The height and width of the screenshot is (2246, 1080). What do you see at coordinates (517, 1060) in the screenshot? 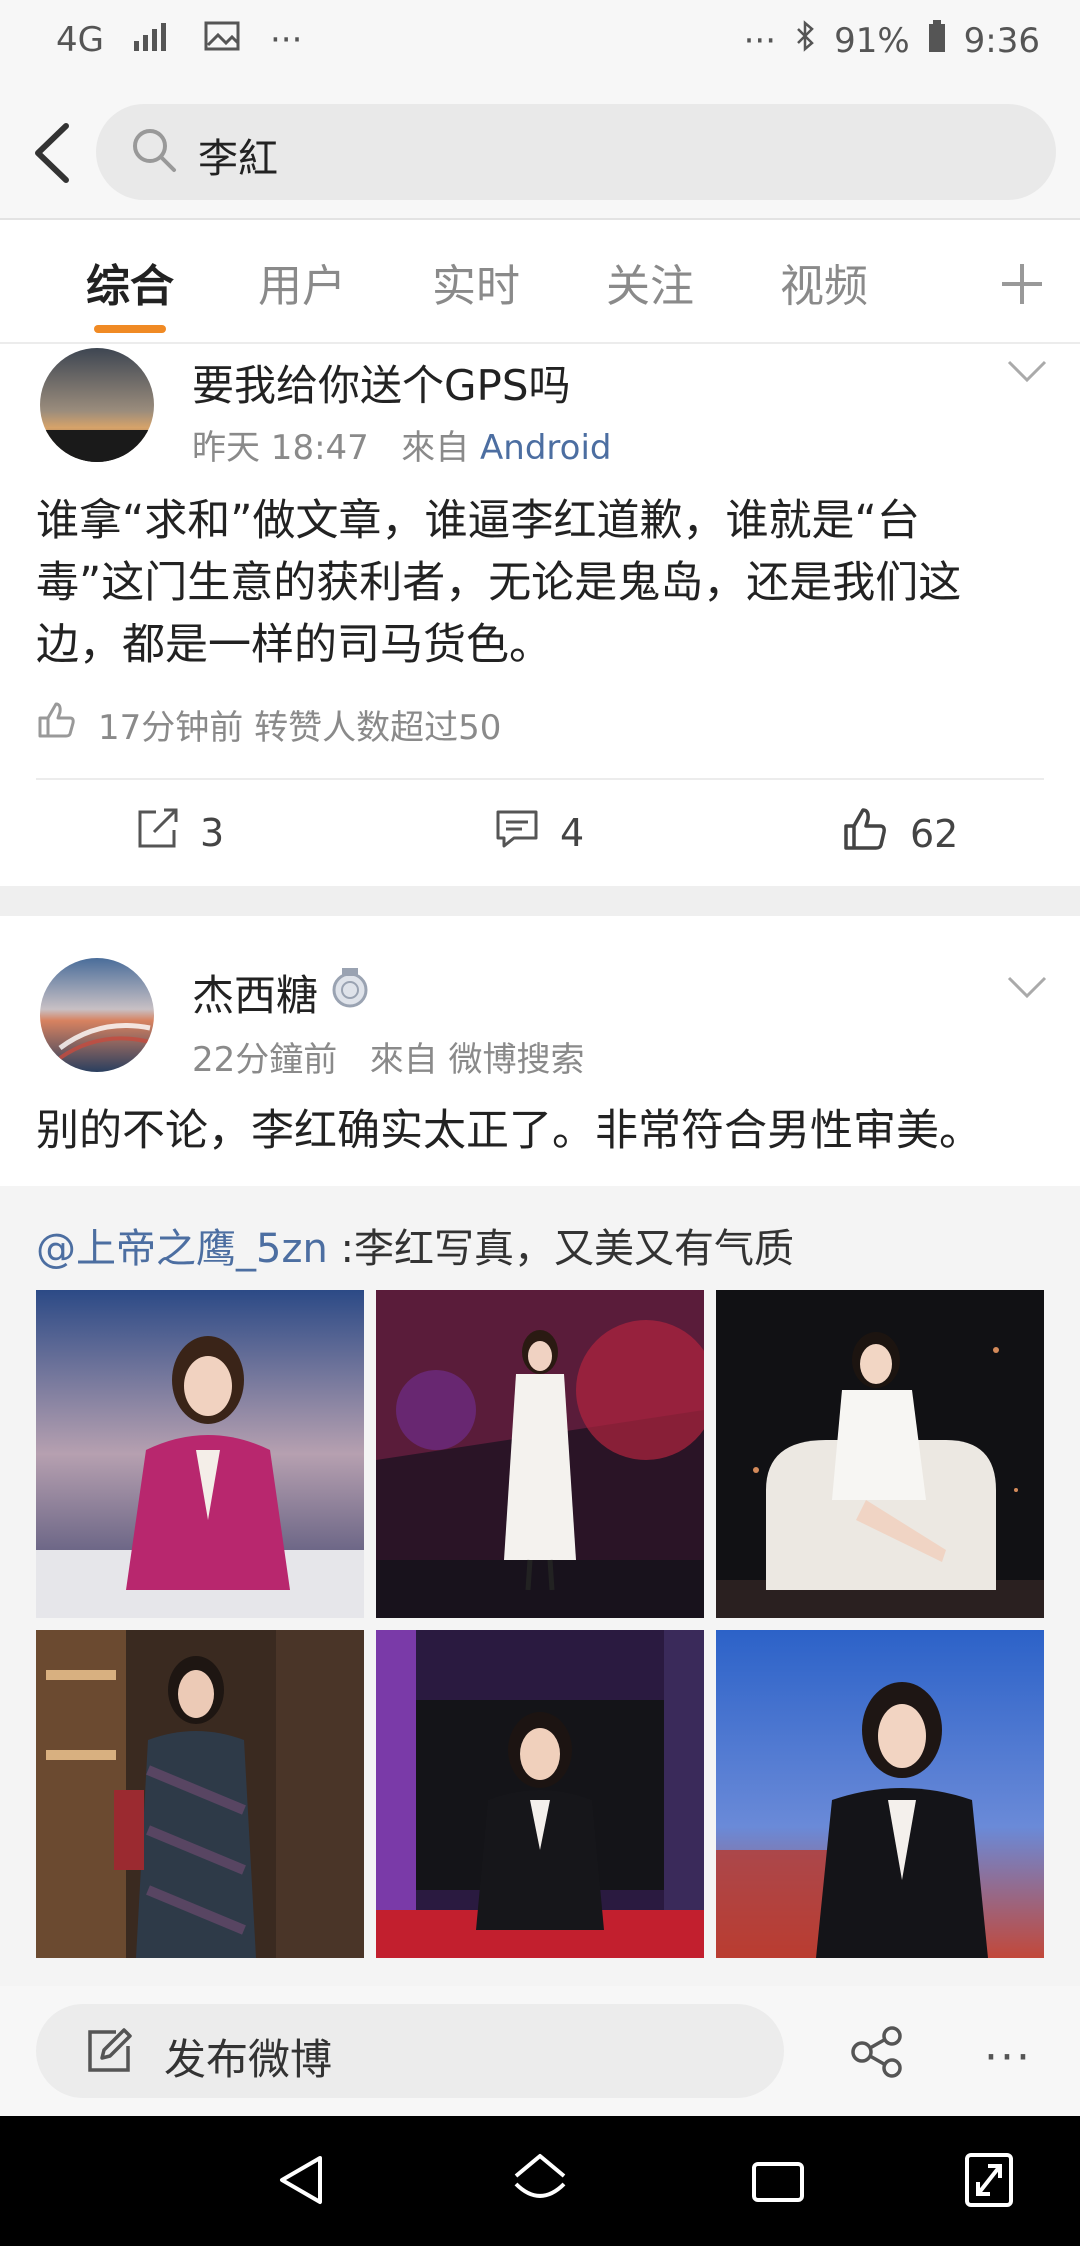
I see `post-source: 微博搜索` at bounding box center [517, 1060].